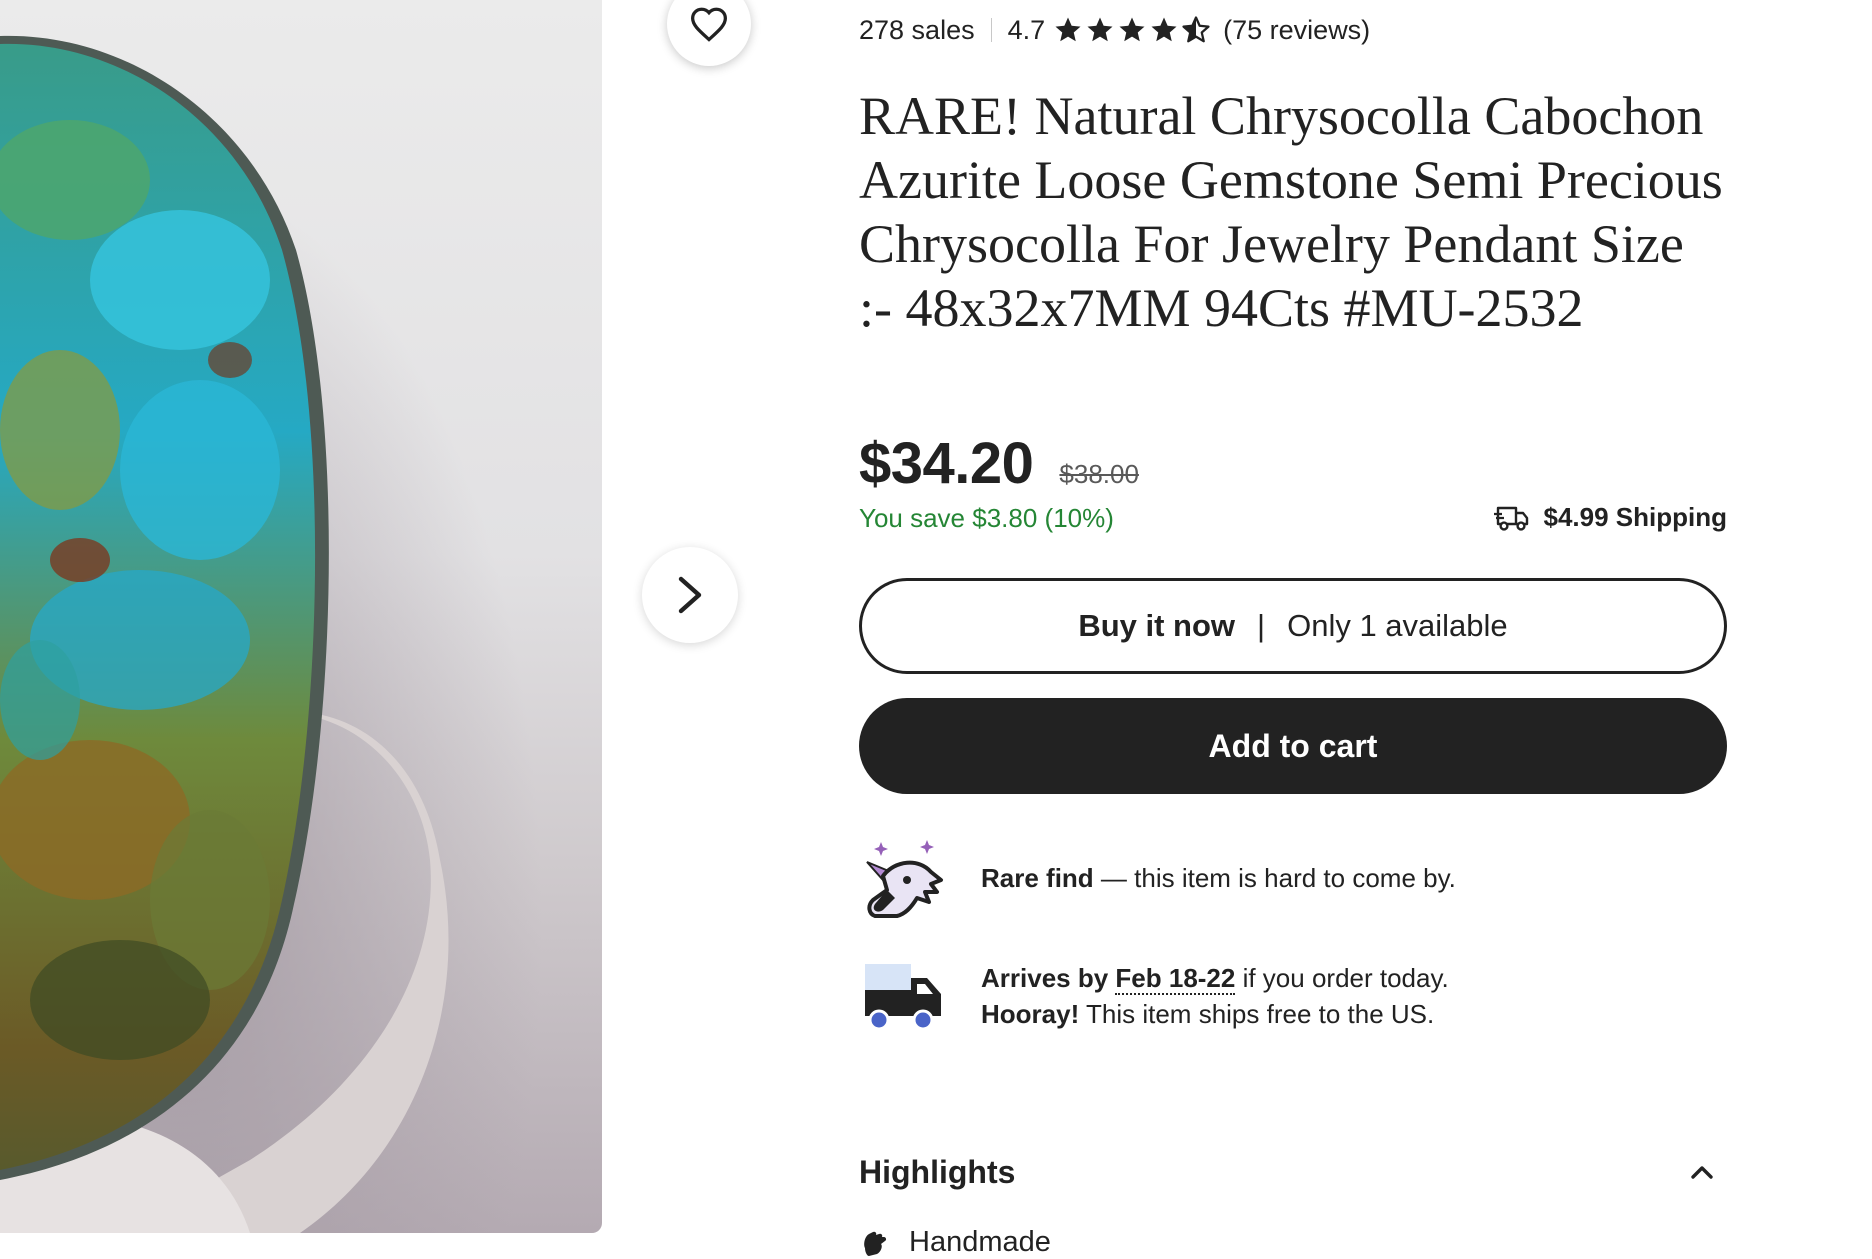  I want to click on arrives-prefix: Arrives by, so click(1048, 978).